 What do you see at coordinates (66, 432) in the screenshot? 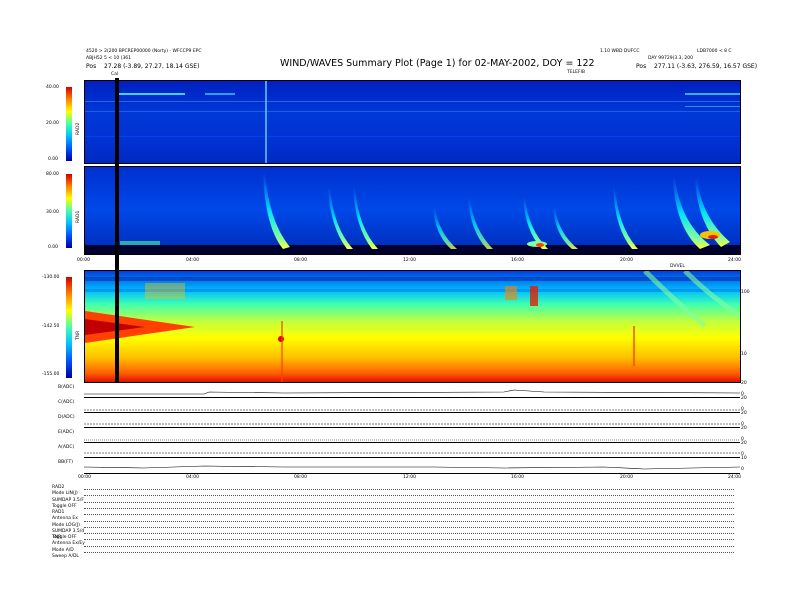
I see `trace-label-e: E(ADC)` at bounding box center [66, 432].